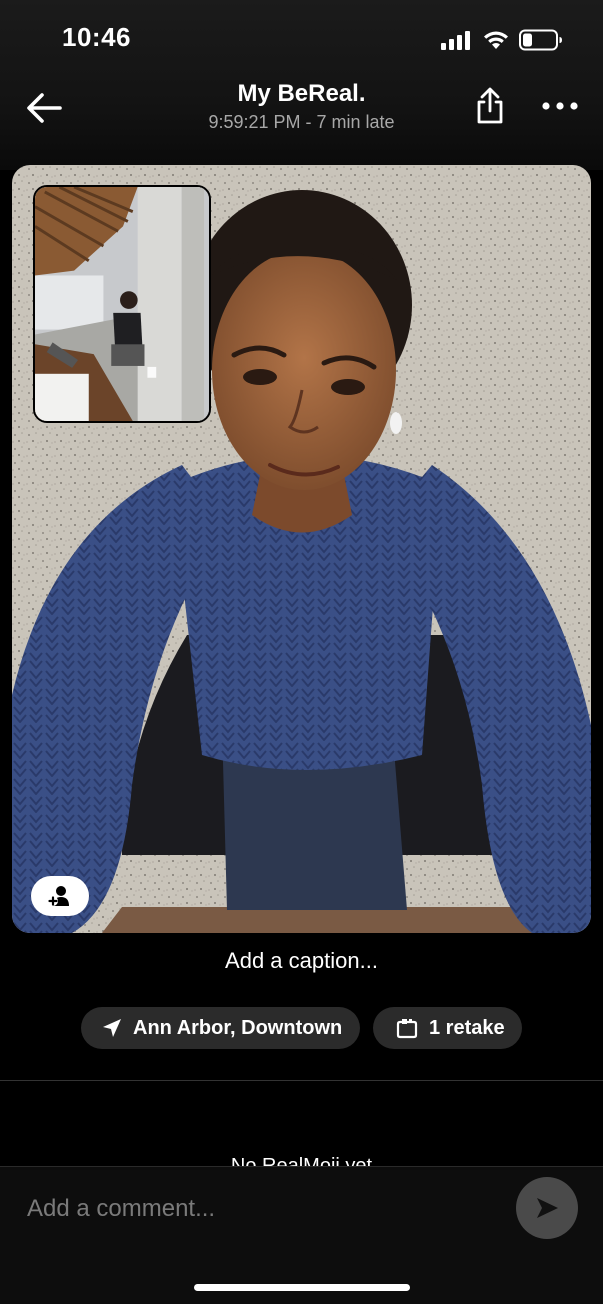 The height and width of the screenshot is (1304, 603). I want to click on page-title: My BeReal., so click(301, 93).